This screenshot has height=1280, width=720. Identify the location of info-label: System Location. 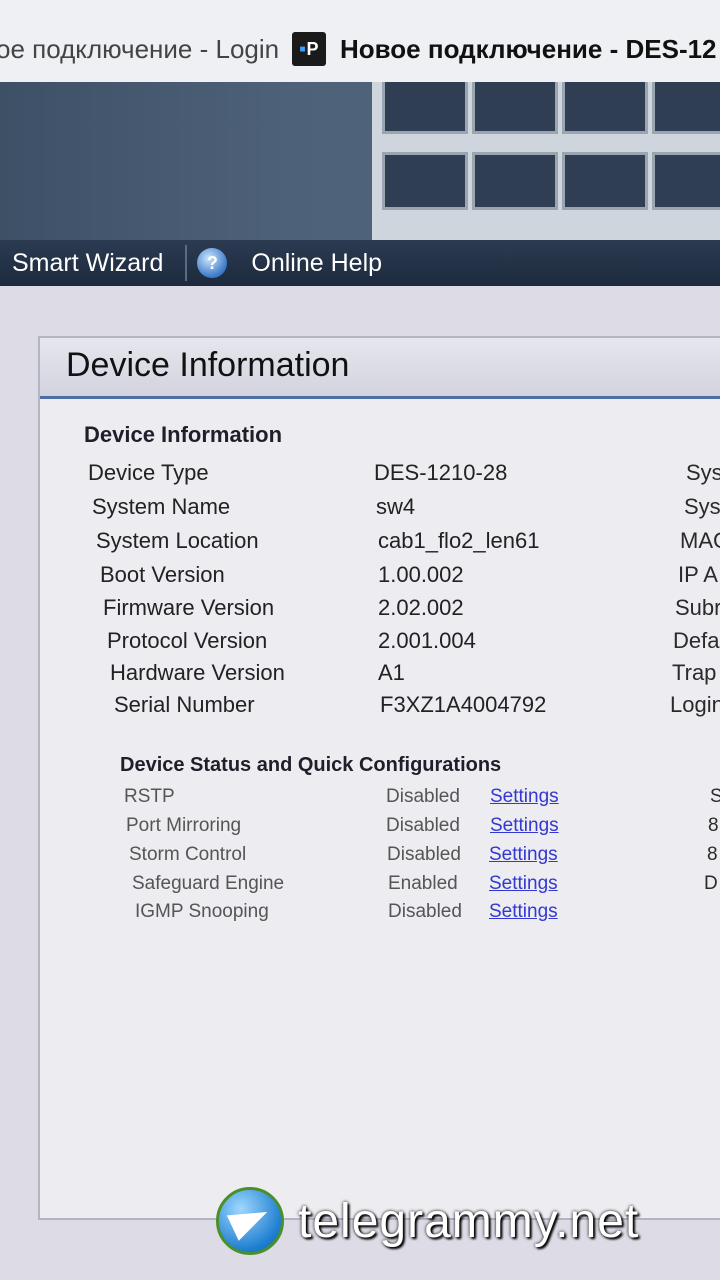
(177, 540).